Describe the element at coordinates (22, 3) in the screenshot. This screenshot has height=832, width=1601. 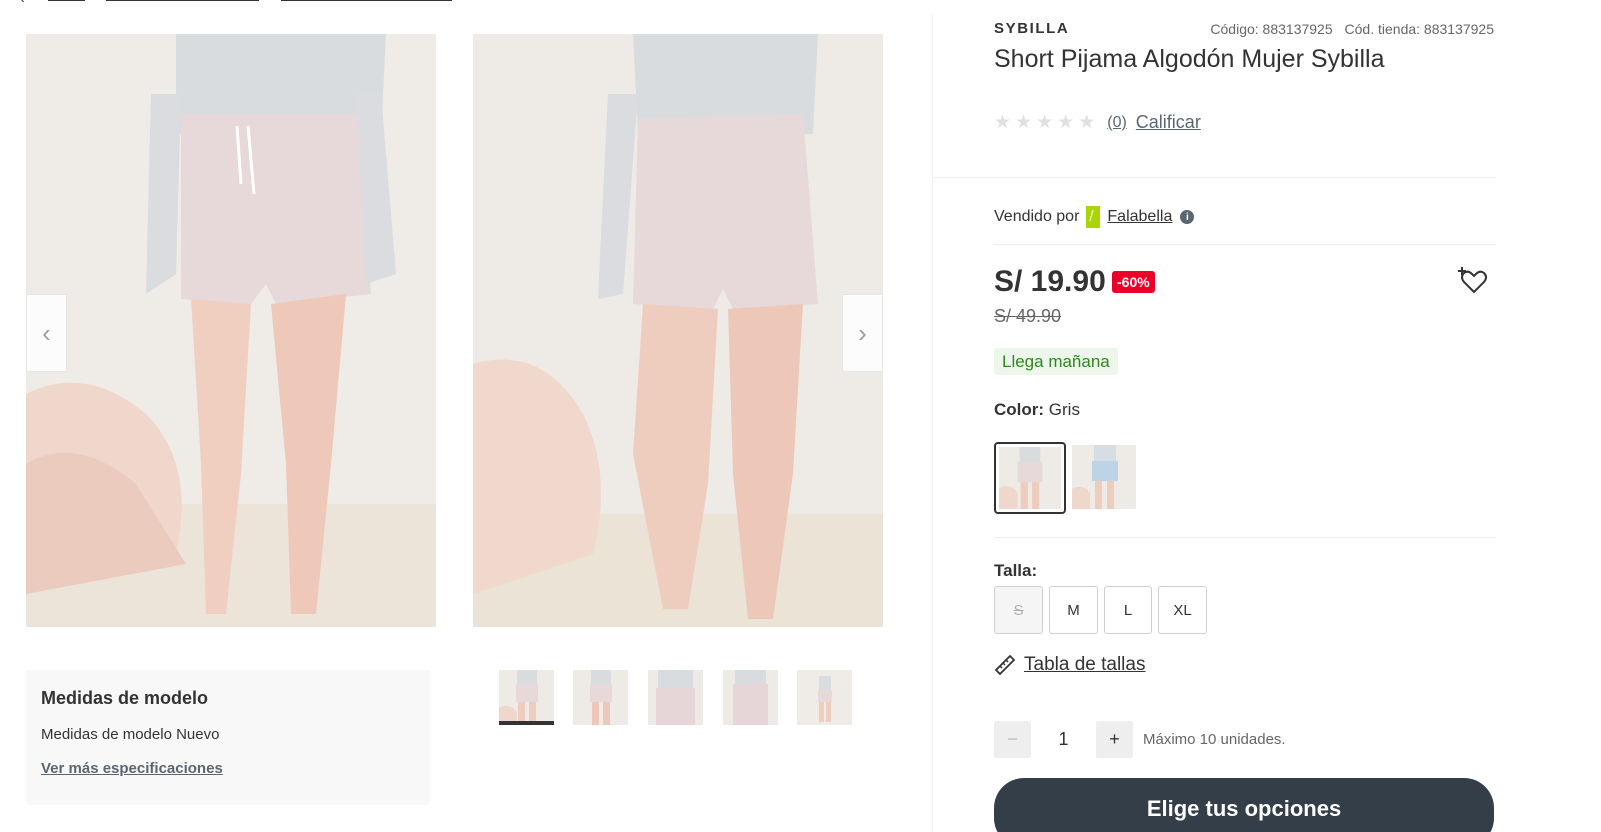
I see `back-arrow-icon: ‹` at that location.